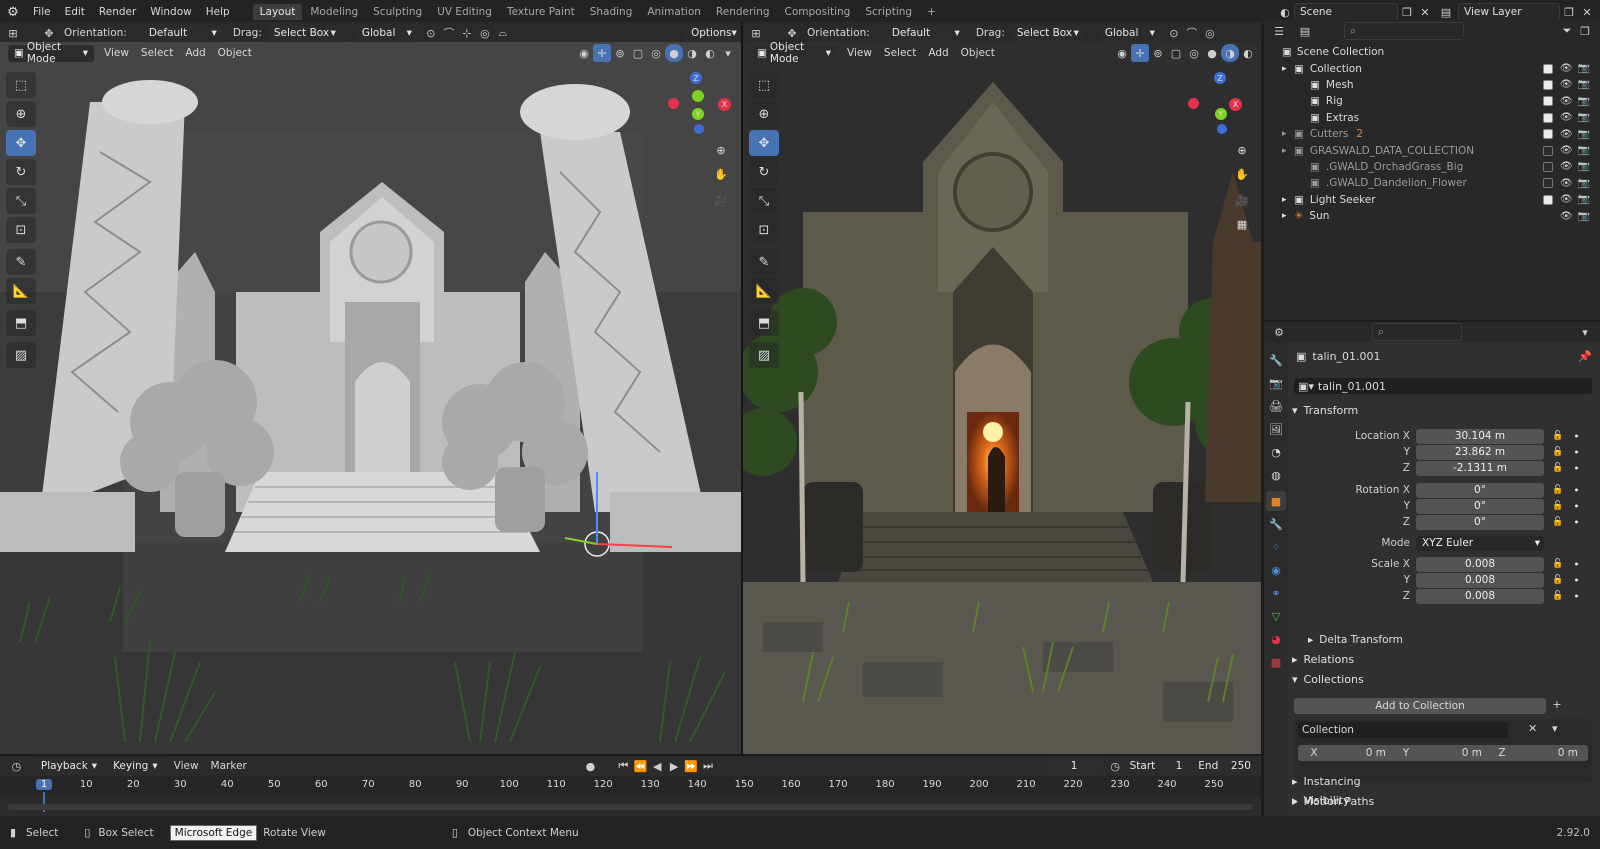 The height and width of the screenshot is (849, 1600). What do you see at coordinates (1222, 129) in the screenshot?
I see `axis-neg-z-icon-right` at bounding box center [1222, 129].